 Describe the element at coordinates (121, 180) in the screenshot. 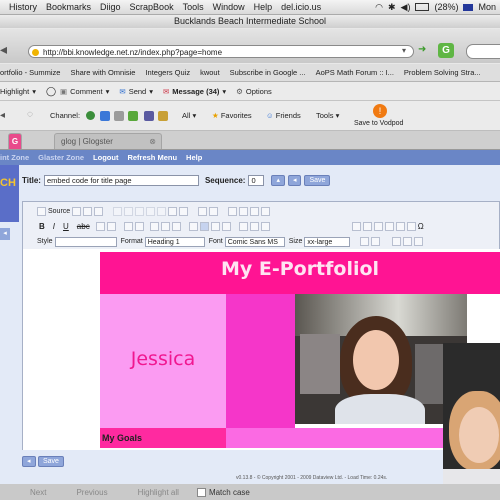

I see `title-field` at that location.